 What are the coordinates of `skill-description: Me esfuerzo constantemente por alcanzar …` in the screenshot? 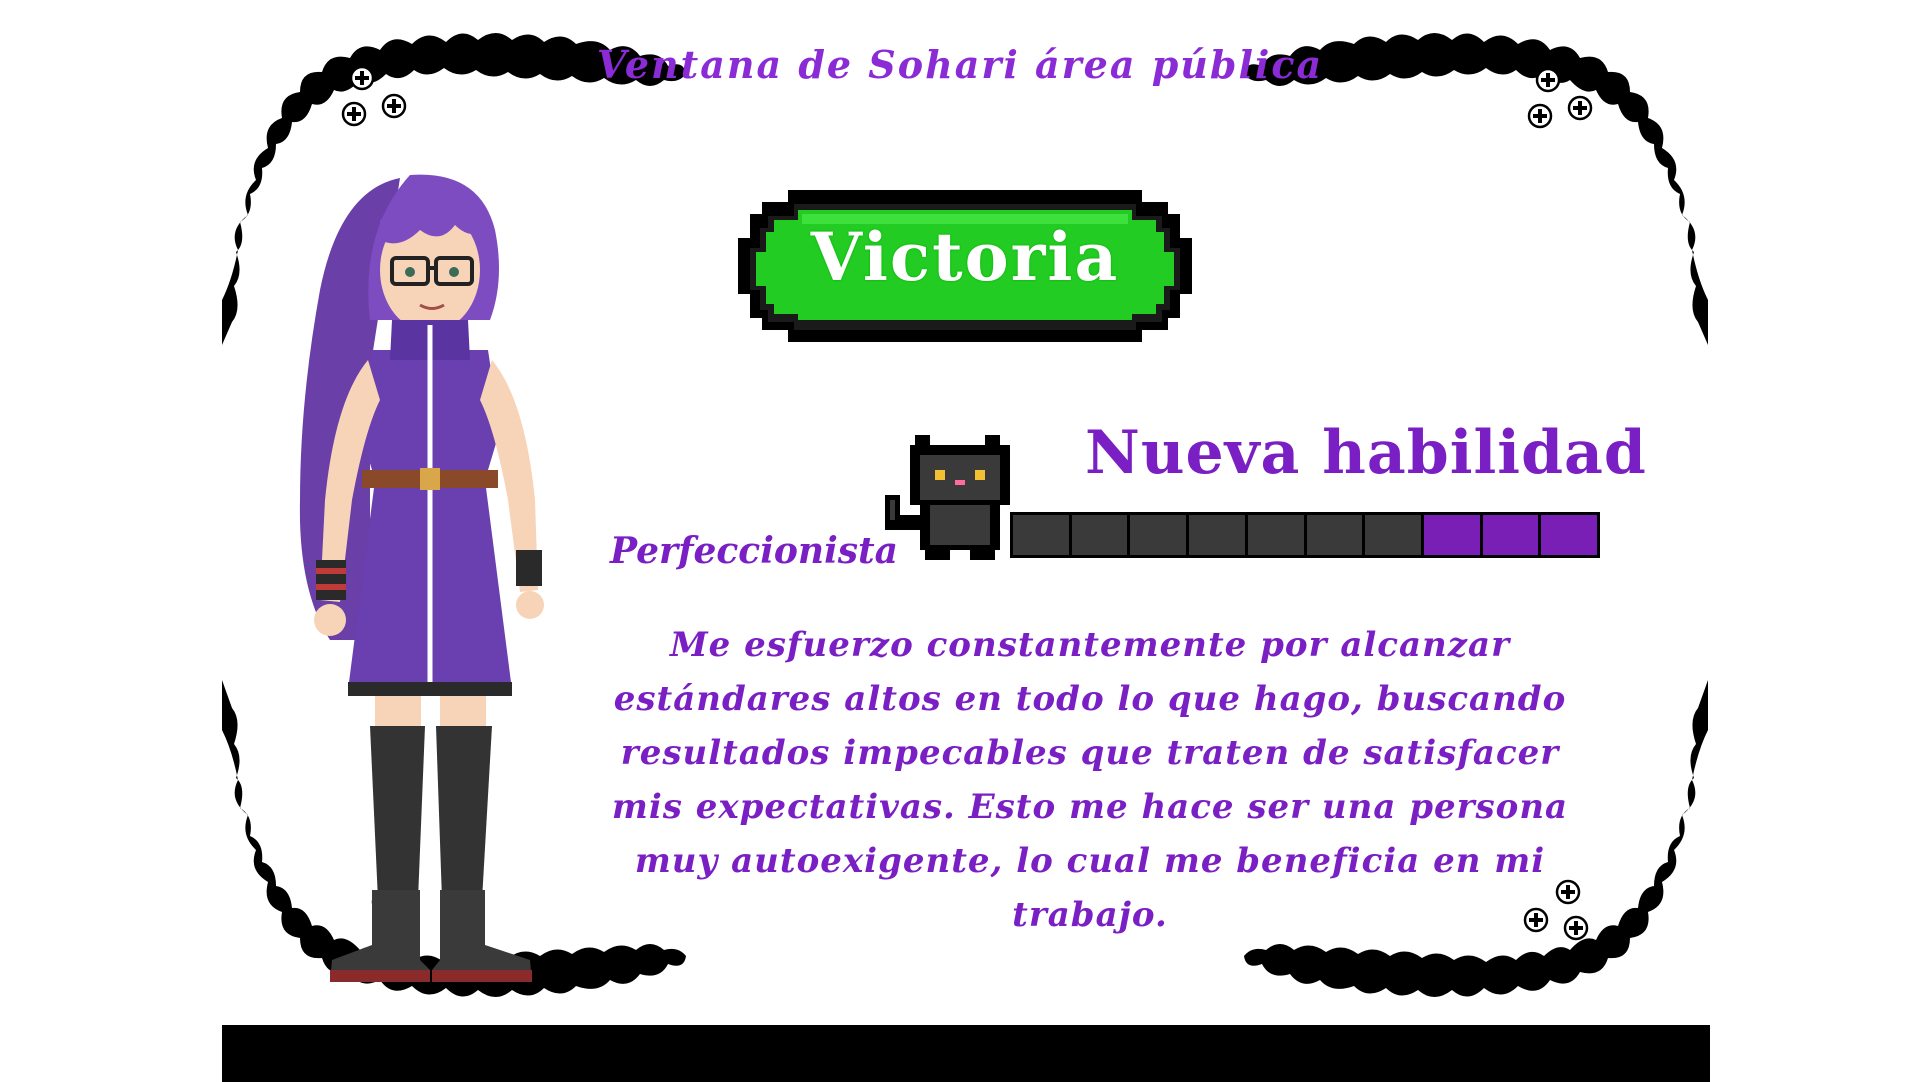 It's located at (1090, 780).